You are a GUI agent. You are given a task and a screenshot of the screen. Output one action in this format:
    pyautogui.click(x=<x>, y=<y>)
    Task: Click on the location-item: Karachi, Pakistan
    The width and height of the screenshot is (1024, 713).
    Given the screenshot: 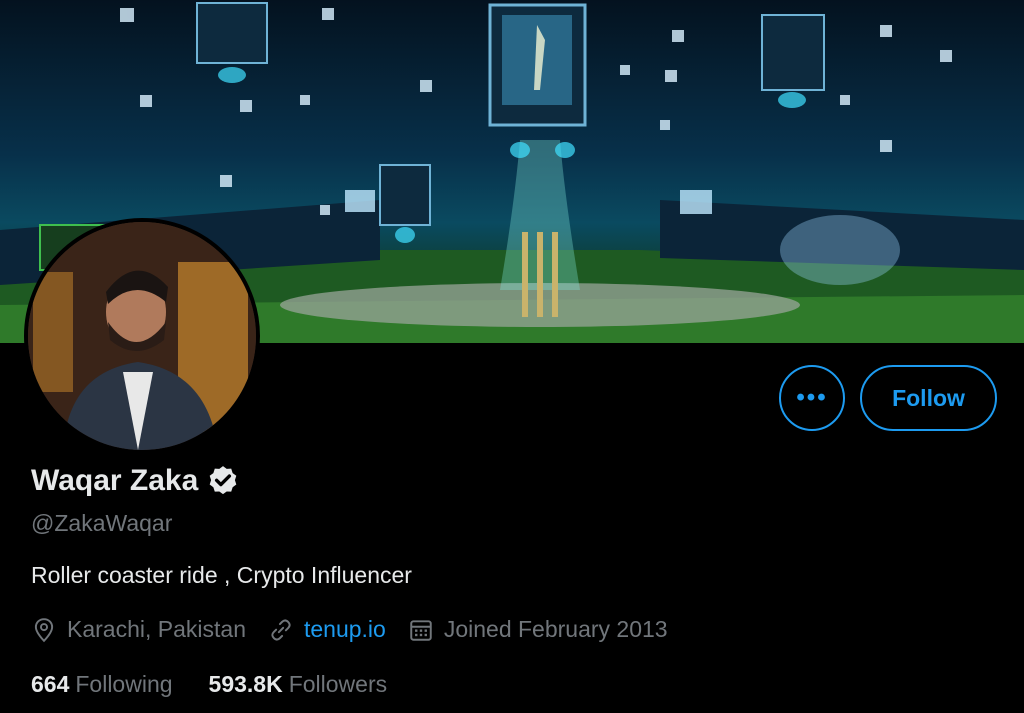 What is the action you would take?
    pyautogui.click(x=138, y=629)
    